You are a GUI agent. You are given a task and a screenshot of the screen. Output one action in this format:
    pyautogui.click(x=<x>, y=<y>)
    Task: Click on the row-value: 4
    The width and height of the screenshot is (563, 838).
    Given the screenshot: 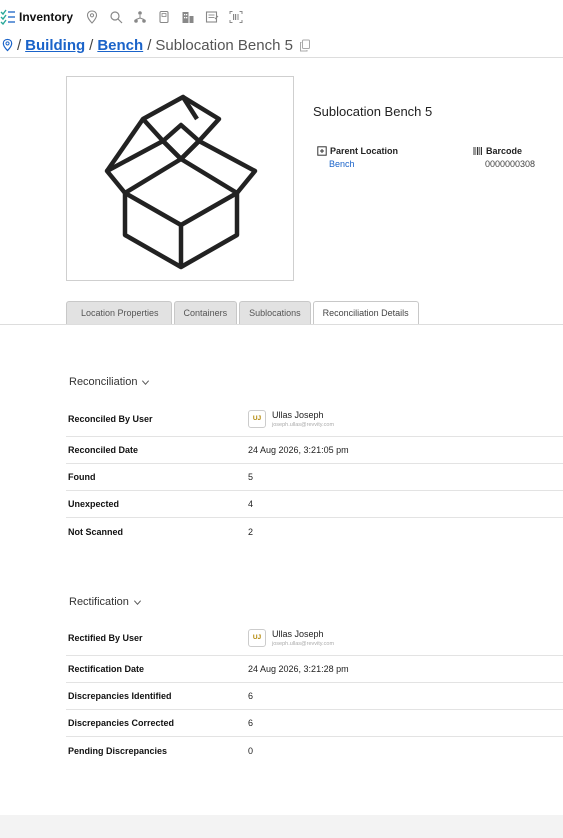 What is the action you would take?
    pyautogui.click(x=251, y=504)
    